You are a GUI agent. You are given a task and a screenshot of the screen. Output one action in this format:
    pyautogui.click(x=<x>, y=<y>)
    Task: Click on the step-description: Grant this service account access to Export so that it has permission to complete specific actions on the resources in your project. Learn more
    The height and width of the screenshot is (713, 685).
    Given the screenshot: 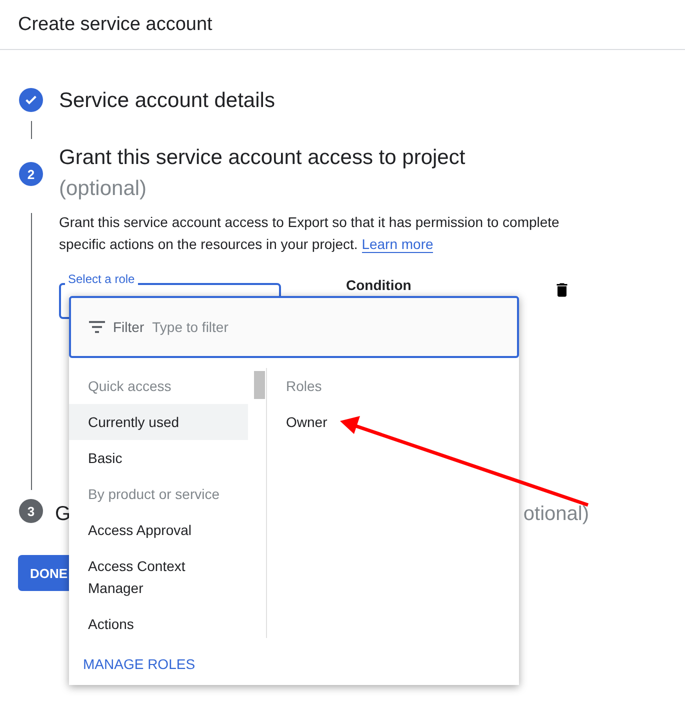 What is the action you would take?
    pyautogui.click(x=309, y=234)
    